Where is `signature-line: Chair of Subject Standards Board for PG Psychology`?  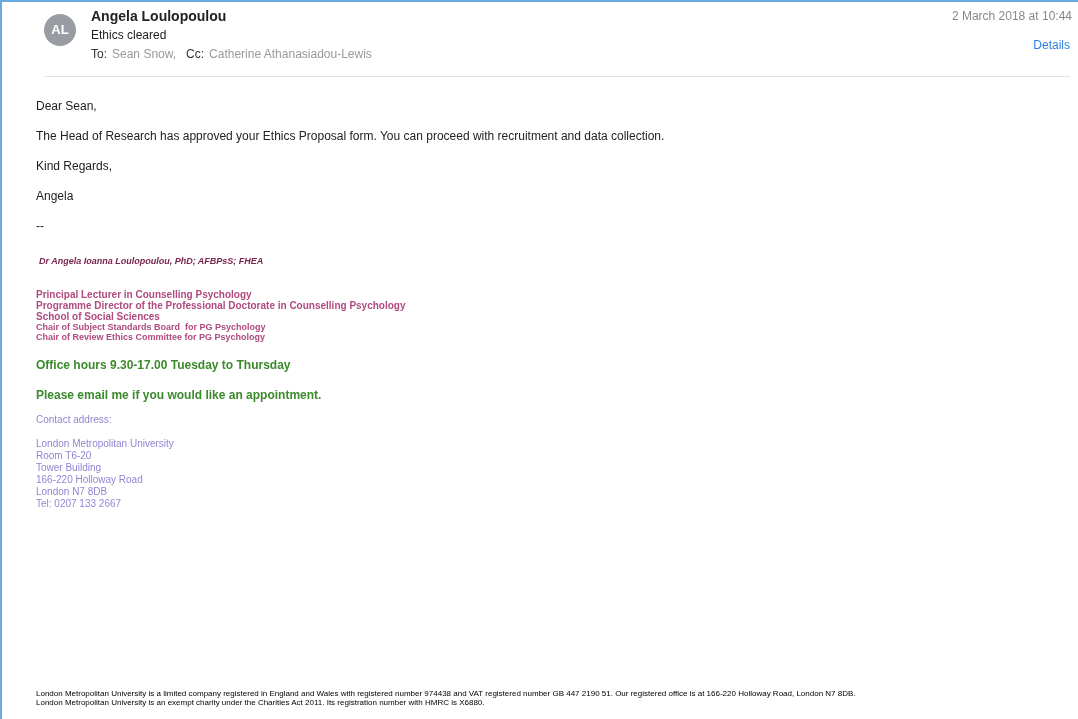
signature-line: Chair of Subject Standards Board for PG Psychology is located at coordinates (151, 326).